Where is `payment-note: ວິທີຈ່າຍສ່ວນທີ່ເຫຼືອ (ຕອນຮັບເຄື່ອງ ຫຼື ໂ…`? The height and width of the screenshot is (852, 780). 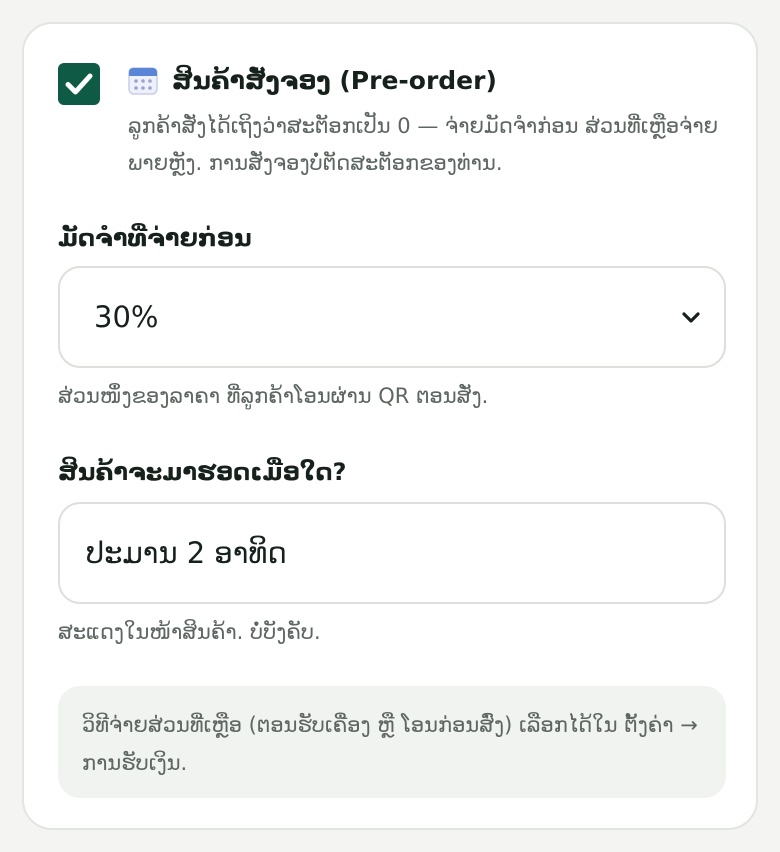
payment-note: ວິທີຈ່າຍສ່ວນທີ່ເຫຼືອ (ຕອນຮັບເຄື່ອງ ຫຼື ໂ… is located at coordinates (392, 742).